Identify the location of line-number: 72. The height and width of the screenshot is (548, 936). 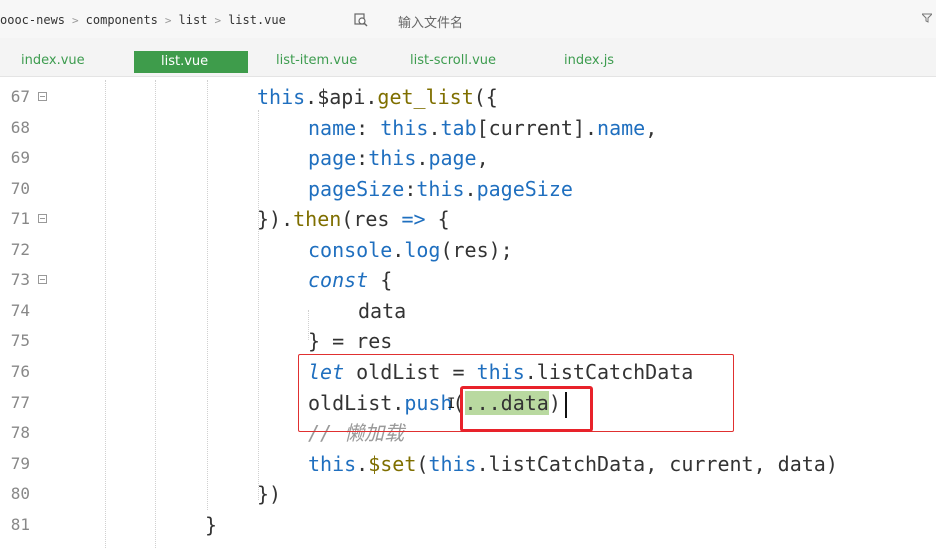
(20, 249).